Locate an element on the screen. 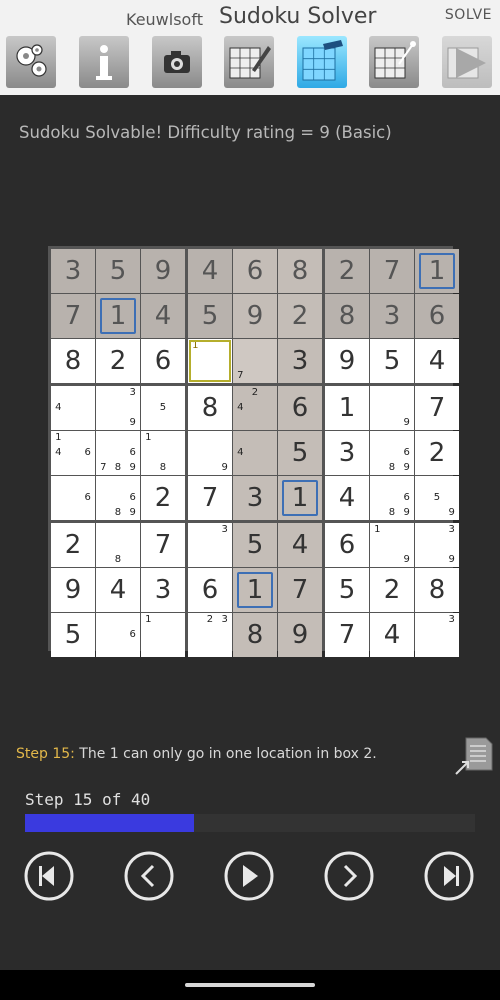  solve-grid-button is located at coordinates (322, 62).